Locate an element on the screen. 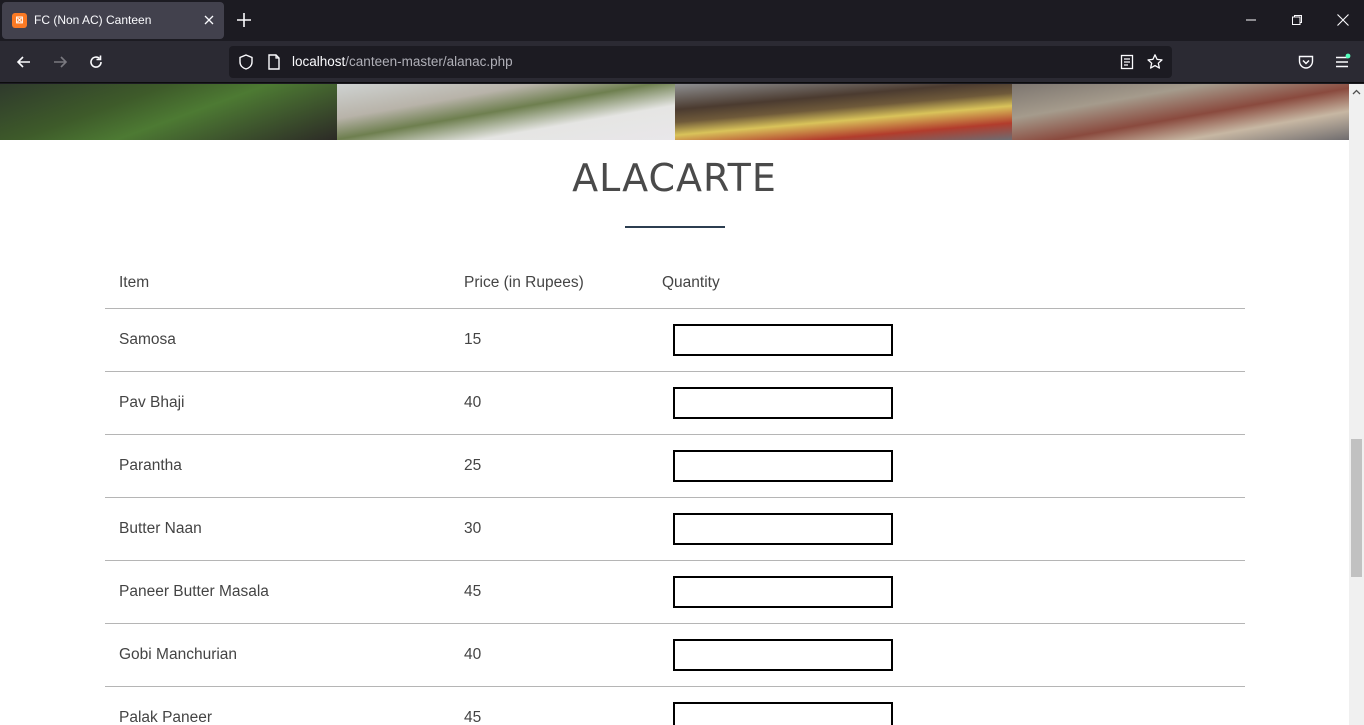 This screenshot has height=725, width=1364. header-item: Item is located at coordinates (134, 282).